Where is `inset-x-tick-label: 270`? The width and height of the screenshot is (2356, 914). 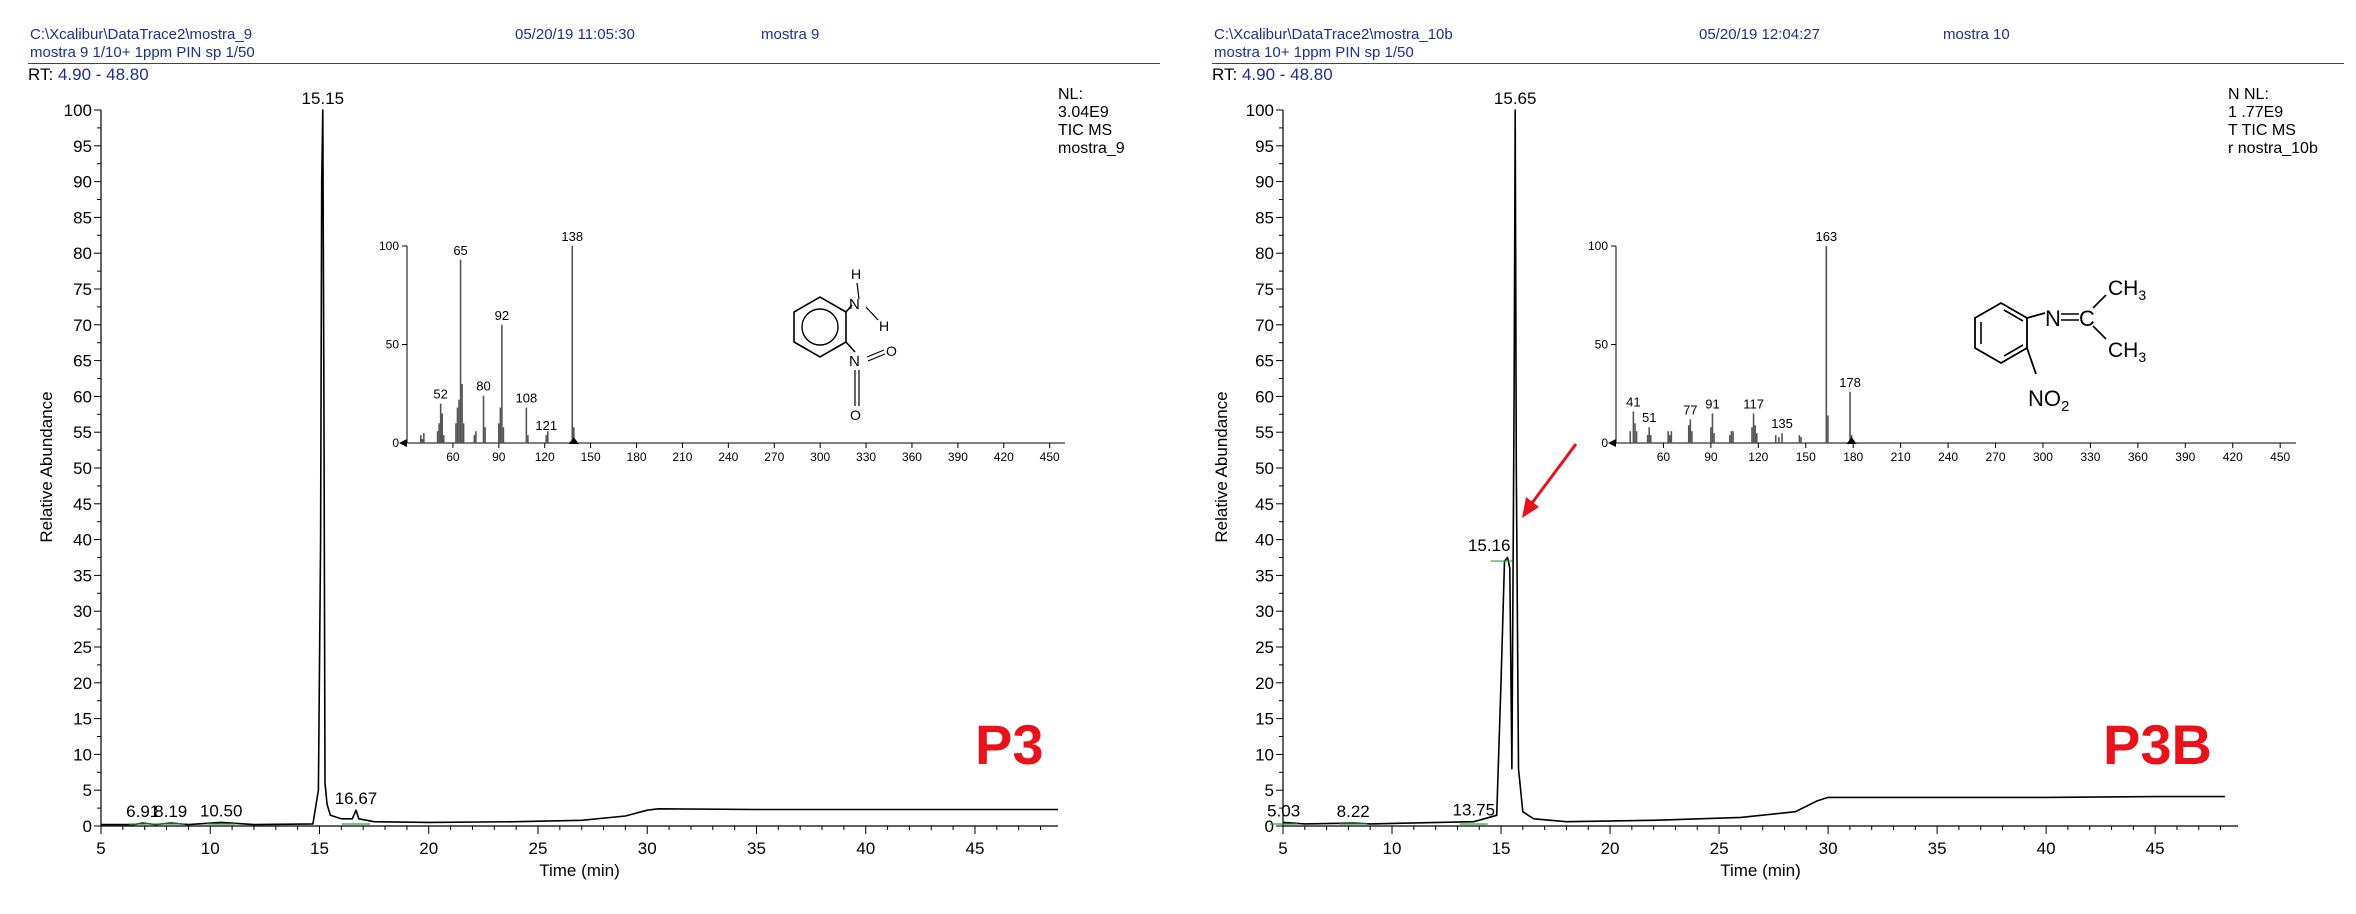
inset-x-tick-label: 270 is located at coordinates (774, 457).